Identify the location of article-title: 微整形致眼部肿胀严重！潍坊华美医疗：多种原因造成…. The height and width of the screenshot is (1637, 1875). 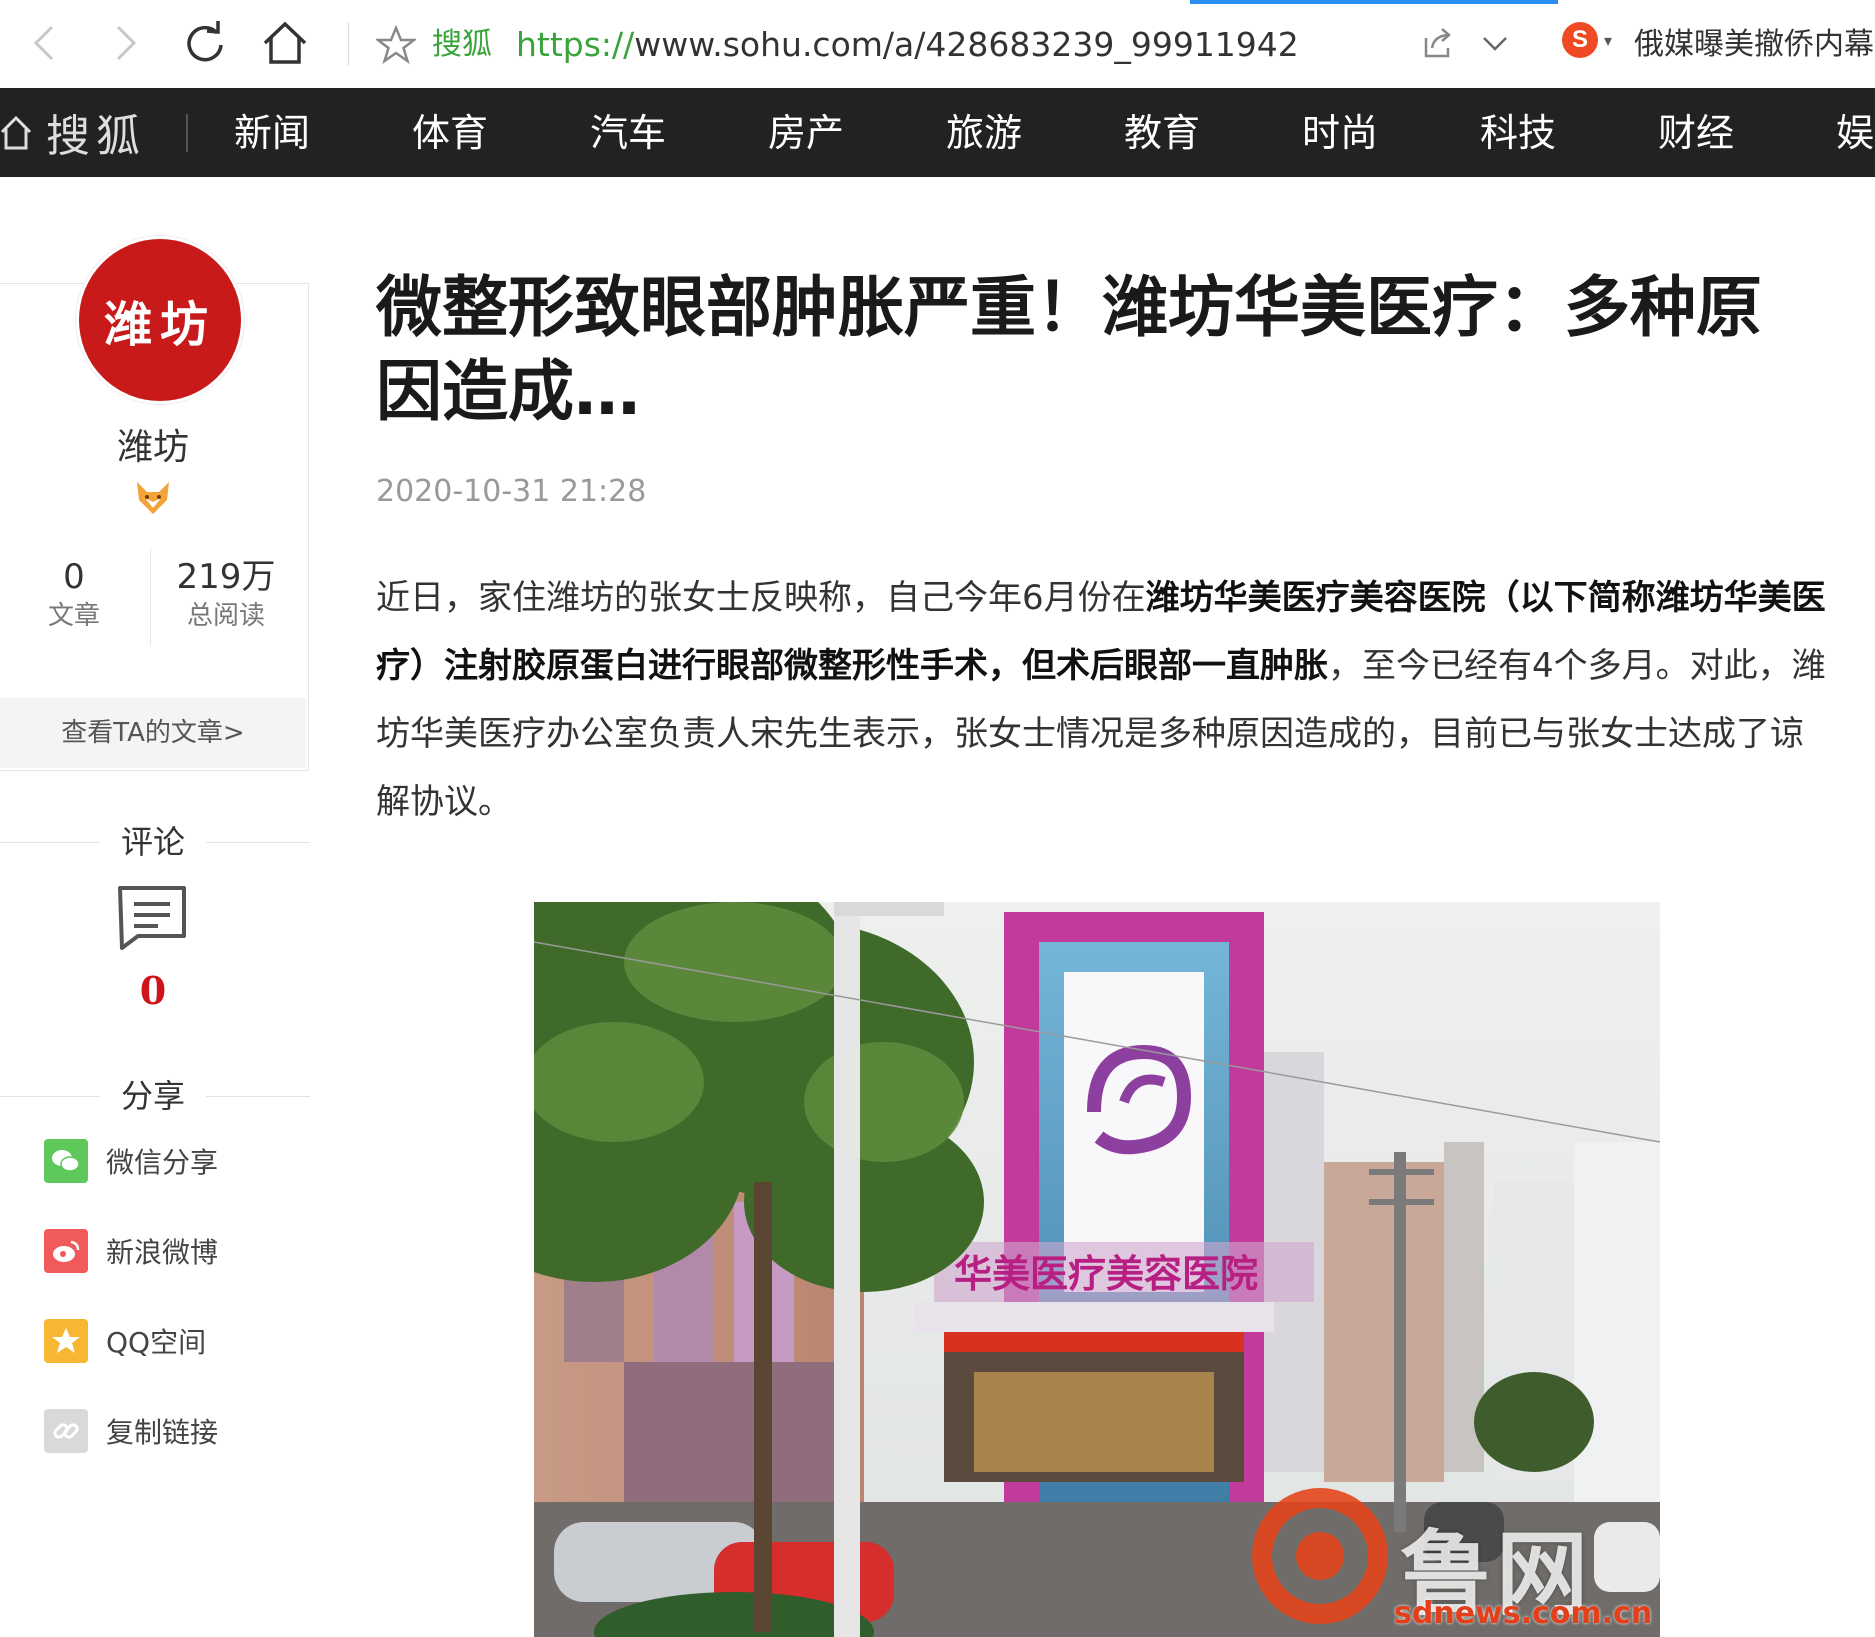
(1069, 349).